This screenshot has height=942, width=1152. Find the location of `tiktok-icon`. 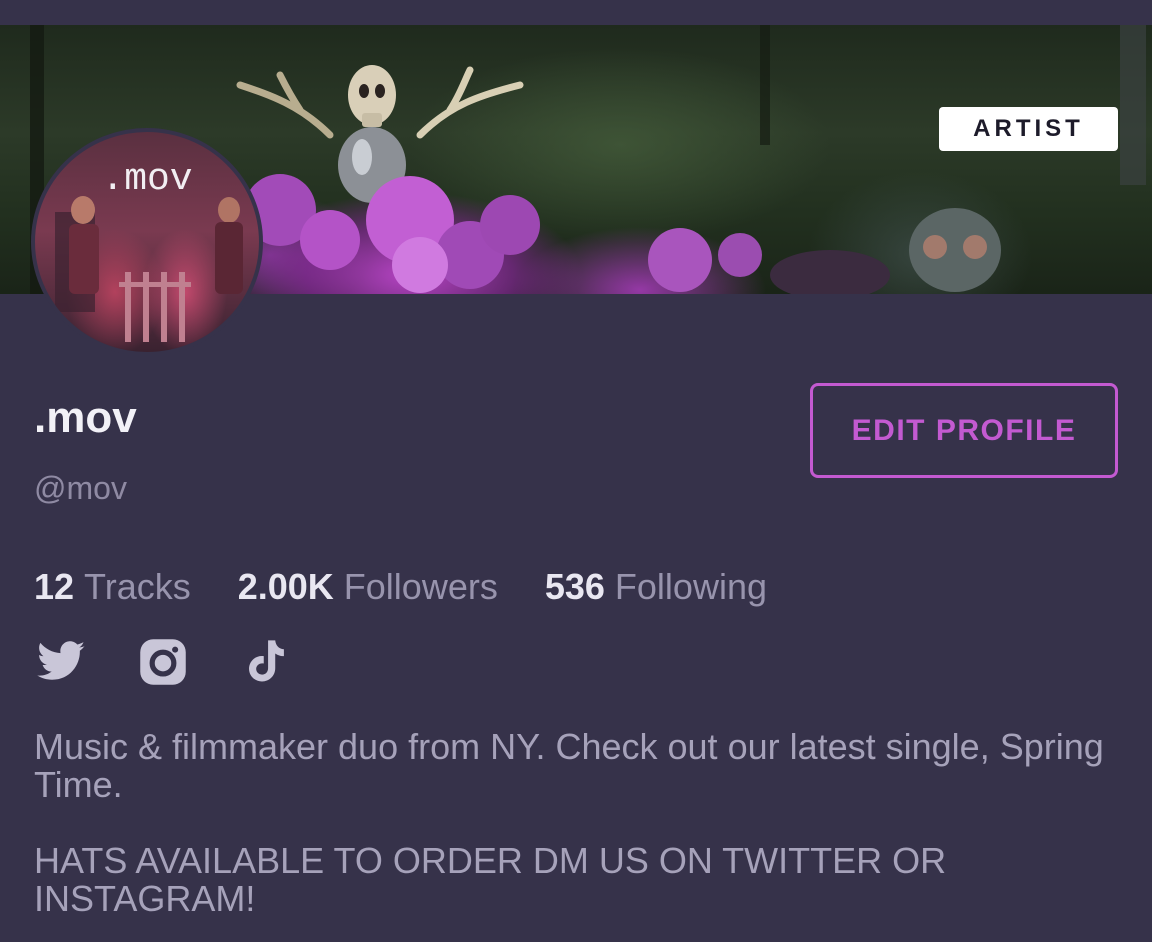

tiktok-icon is located at coordinates (267, 662).